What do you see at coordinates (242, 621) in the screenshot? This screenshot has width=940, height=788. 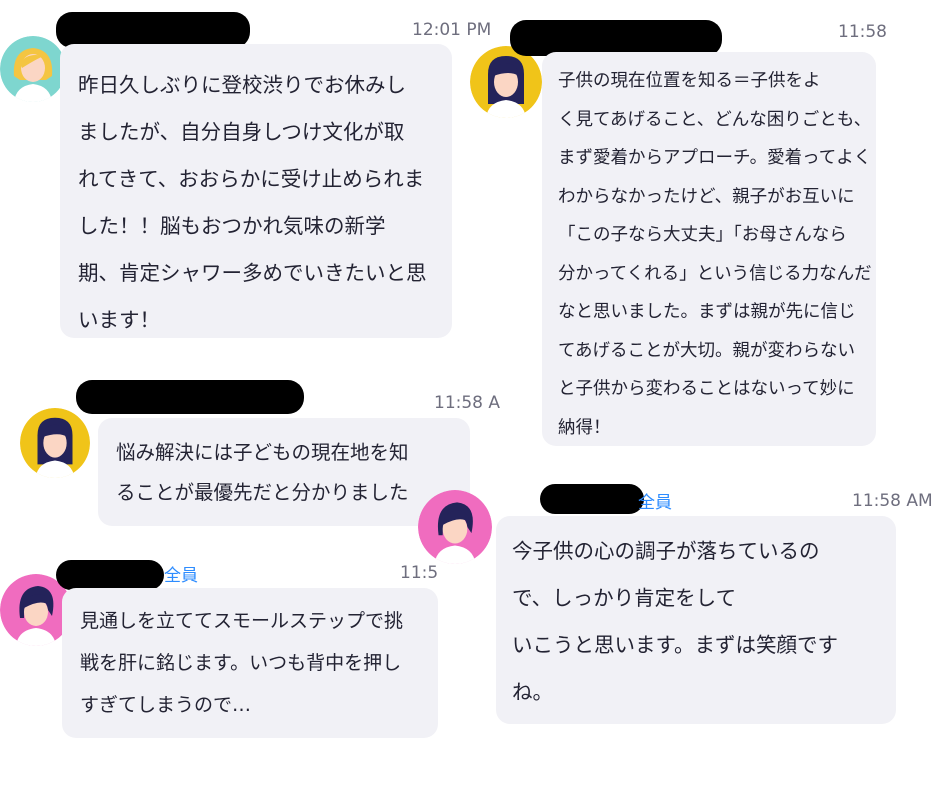 I see `message-text-line: 見通しを立ててスモールステップで挑` at bounding box center [242, 621].